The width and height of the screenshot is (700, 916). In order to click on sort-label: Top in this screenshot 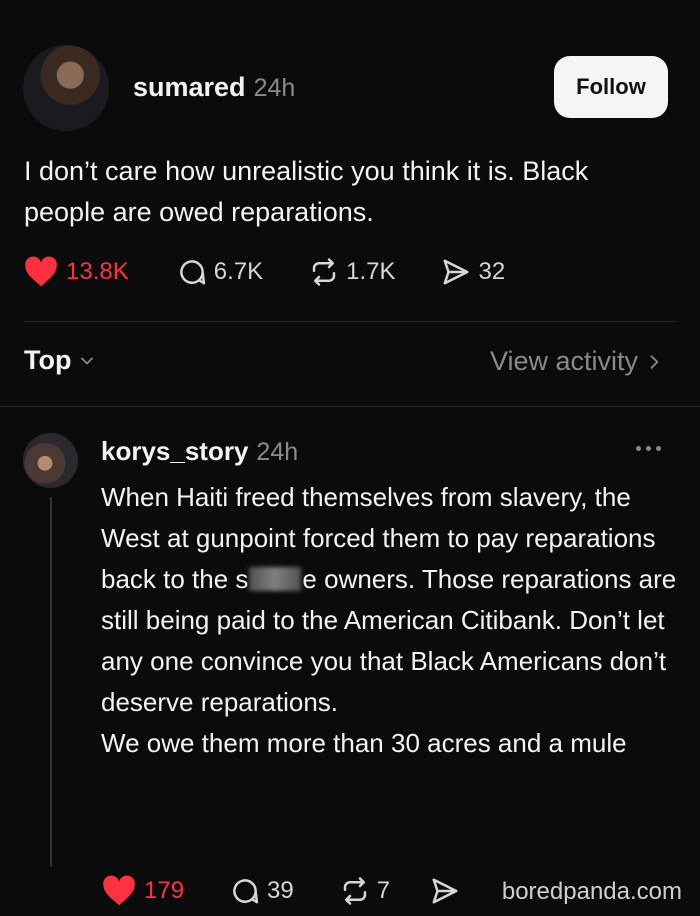, I will do `click(48, 360)`.